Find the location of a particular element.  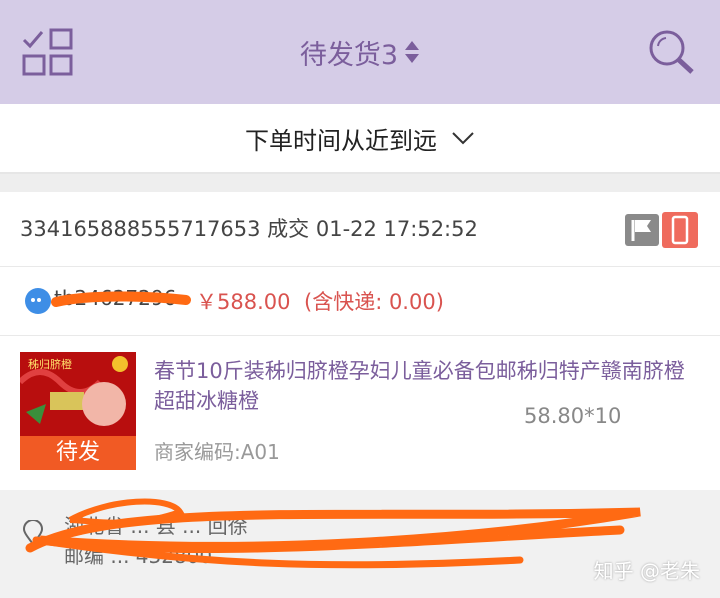

status-badge: 待发 is located at coordinates (78, 453).